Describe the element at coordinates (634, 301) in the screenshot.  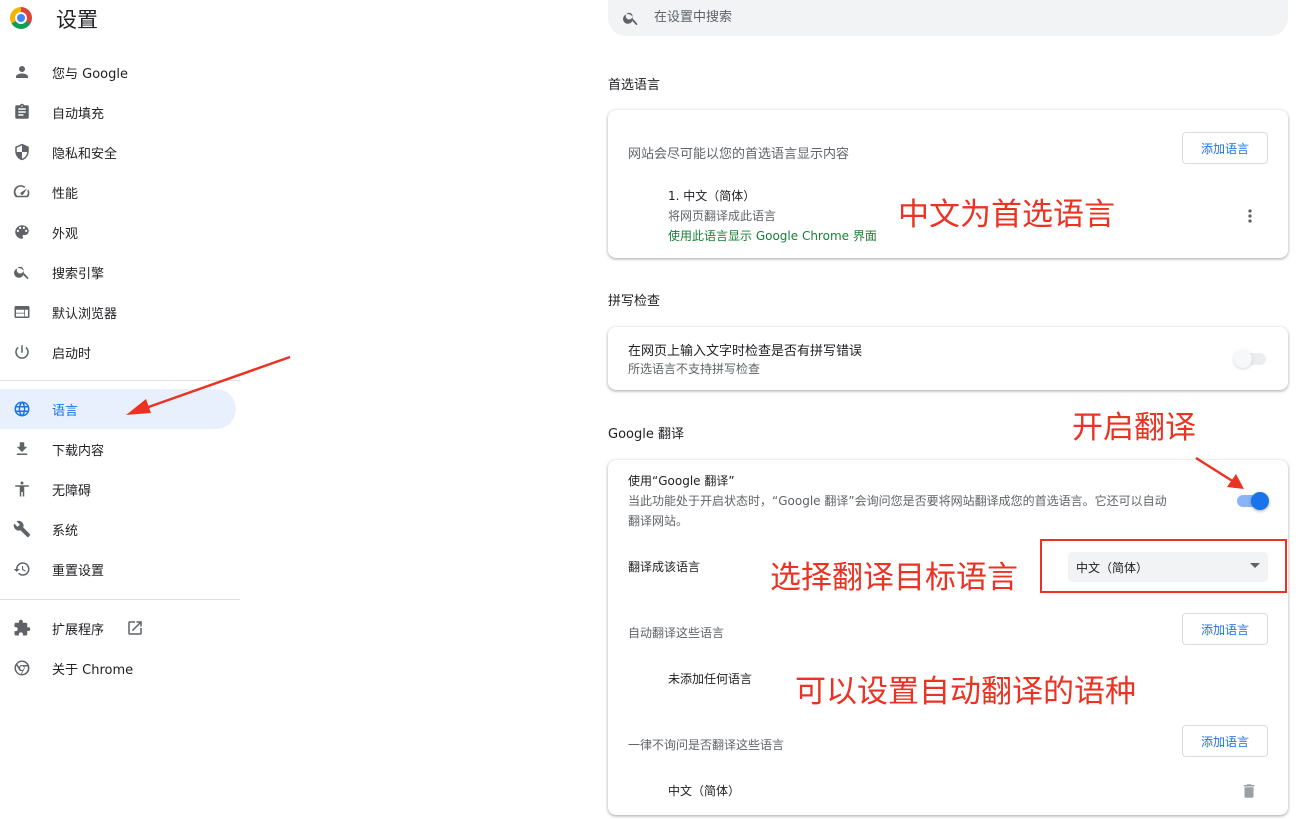
I see `spell-check-heading: 拼写检查` at that location.